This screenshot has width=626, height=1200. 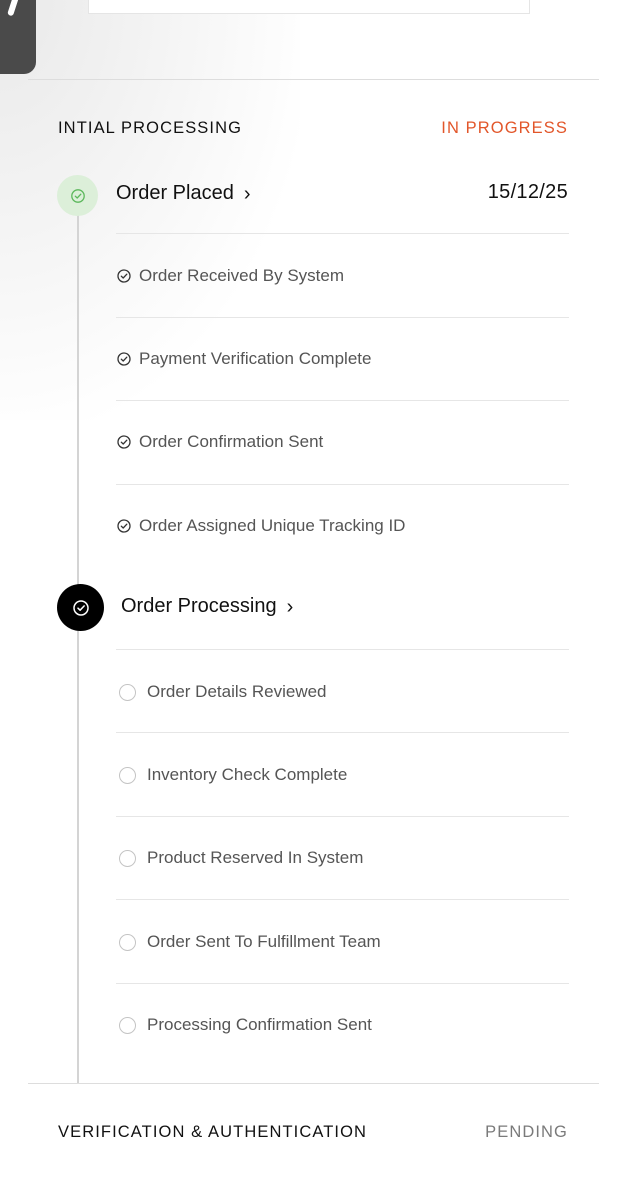 What do you see at coordinates (13, 8) in the screenshot?
I see `back-glyph-icon` at bounding box center [13, 8].